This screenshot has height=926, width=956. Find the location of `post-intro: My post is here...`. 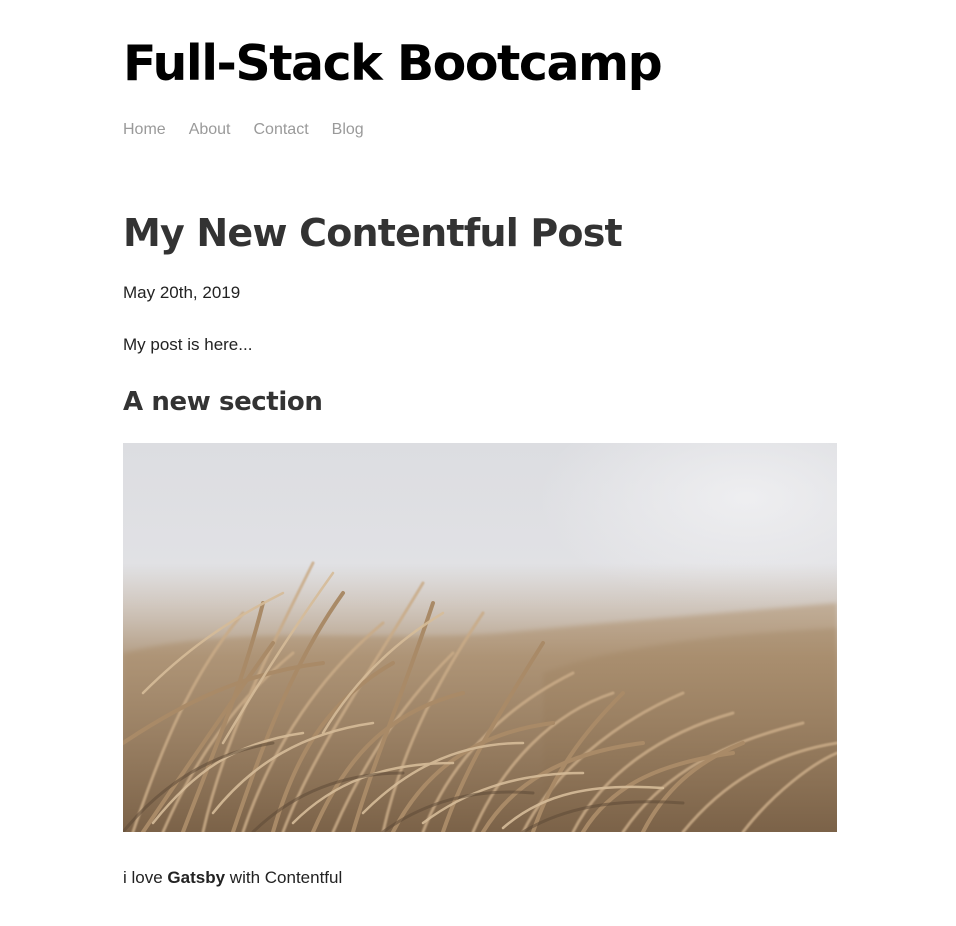

post-intro: My post is here... is located at coordinates (188, 344).